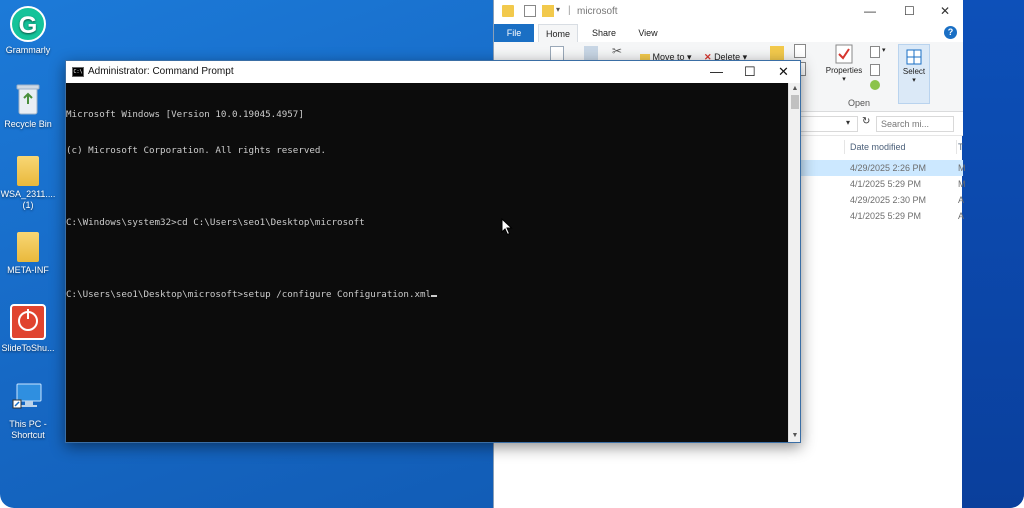  Describe the element at coordinates (562, 11) in the screenshot. I see `customize-quick-access-icon: ▾` at that location.